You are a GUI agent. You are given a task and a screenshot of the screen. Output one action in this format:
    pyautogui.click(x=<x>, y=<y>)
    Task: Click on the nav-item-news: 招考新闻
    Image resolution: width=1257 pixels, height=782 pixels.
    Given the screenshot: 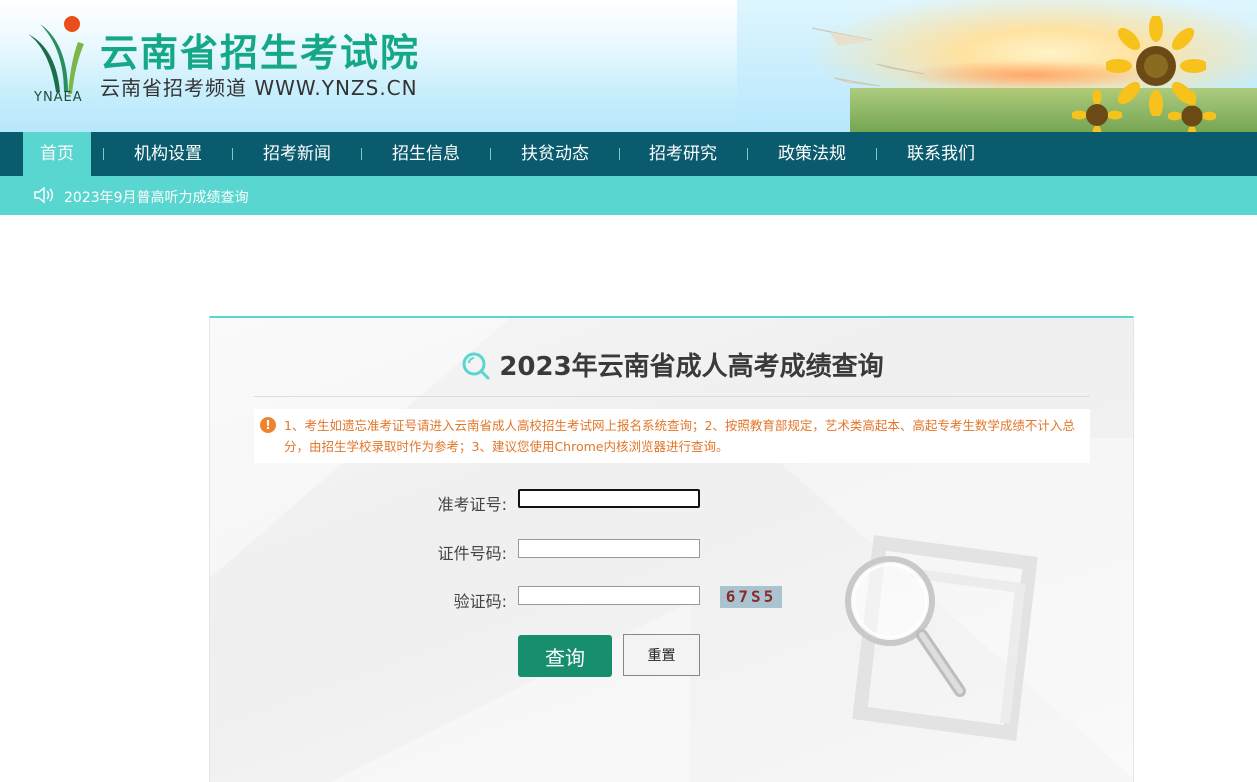 What is the action you would take?
    pyautogui.click(x=297, y=154)
    